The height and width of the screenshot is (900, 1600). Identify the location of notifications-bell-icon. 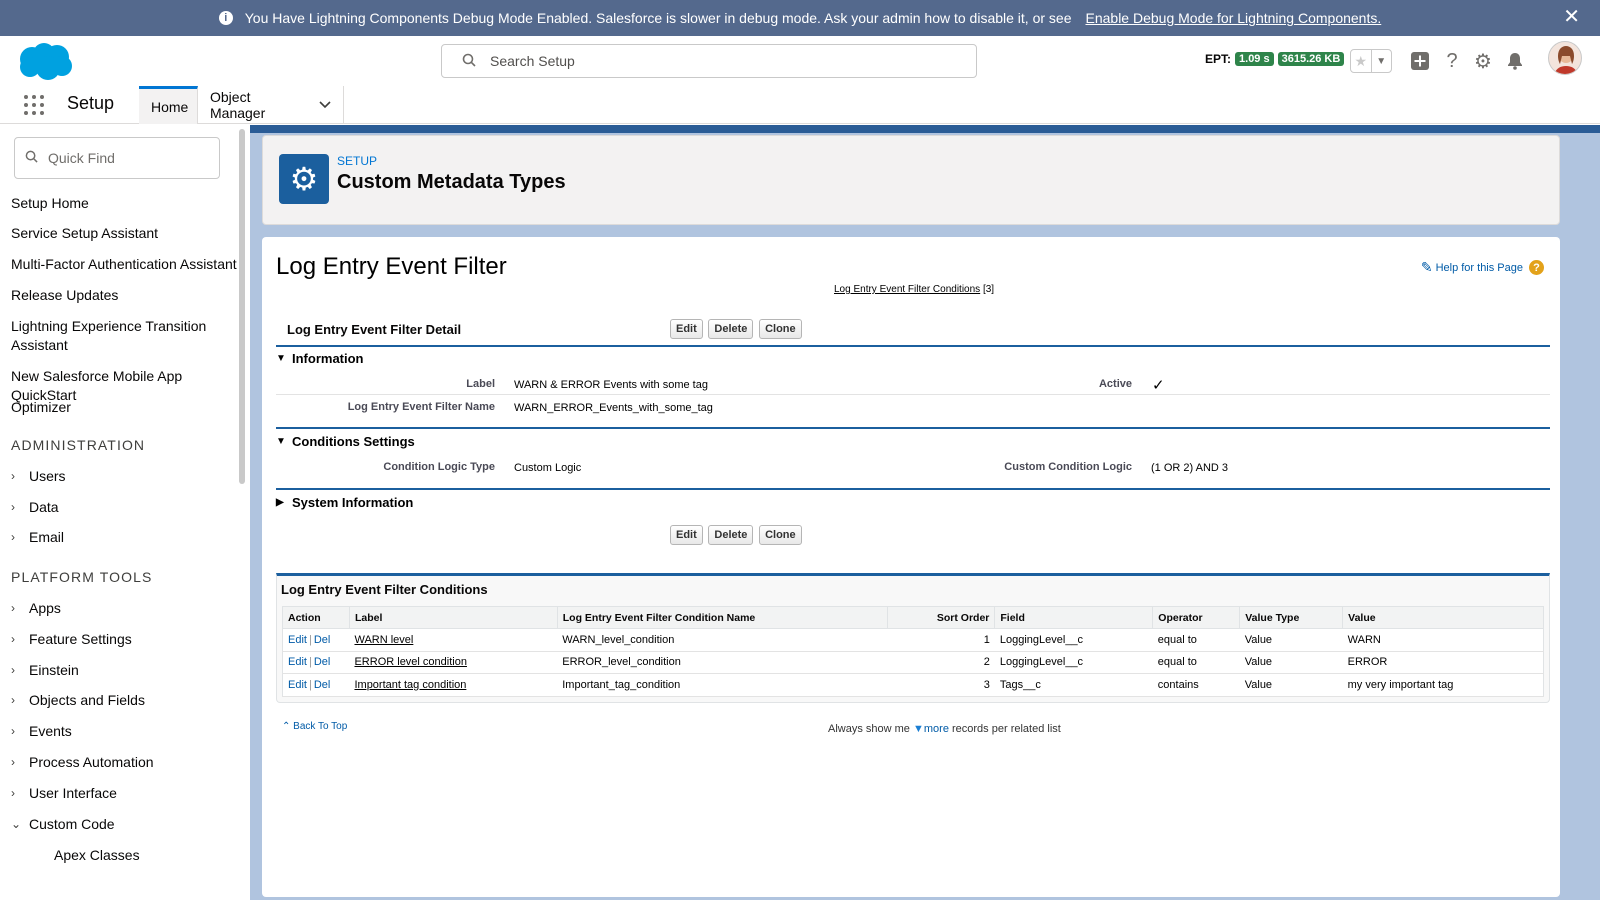
(1515, 61).